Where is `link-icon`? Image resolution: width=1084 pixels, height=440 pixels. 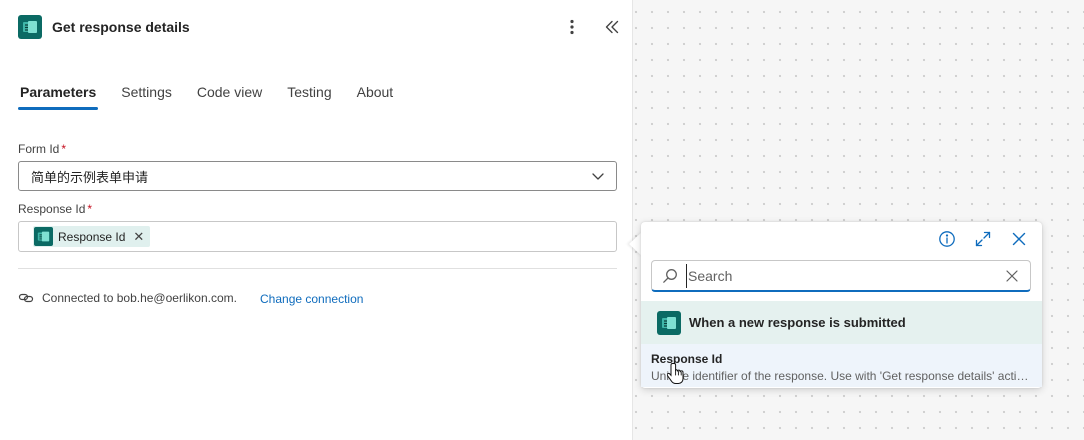
link-icon is located at coordinates (26, 298).